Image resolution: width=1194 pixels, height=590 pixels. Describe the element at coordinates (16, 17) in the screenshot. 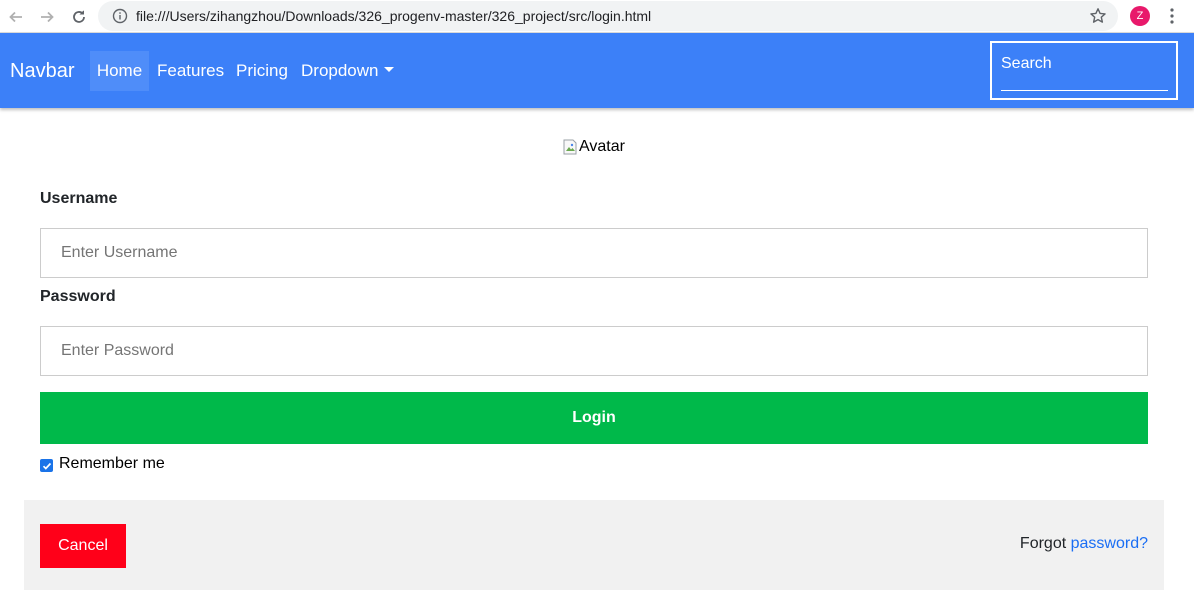

I see `back-arrow-icon` at that location.